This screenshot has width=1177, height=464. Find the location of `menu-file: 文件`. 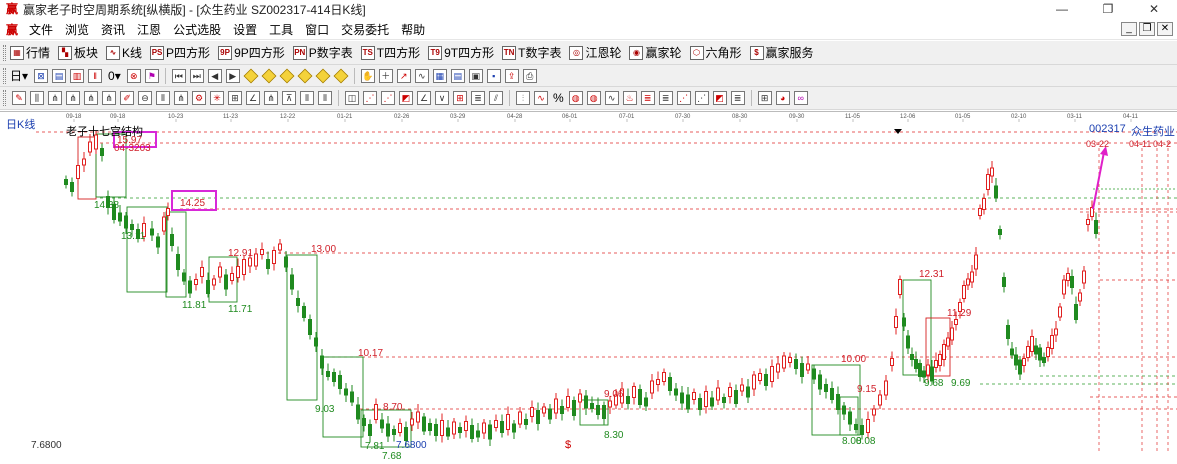

menu-file: 文件 is located at coordinates (41, 30).